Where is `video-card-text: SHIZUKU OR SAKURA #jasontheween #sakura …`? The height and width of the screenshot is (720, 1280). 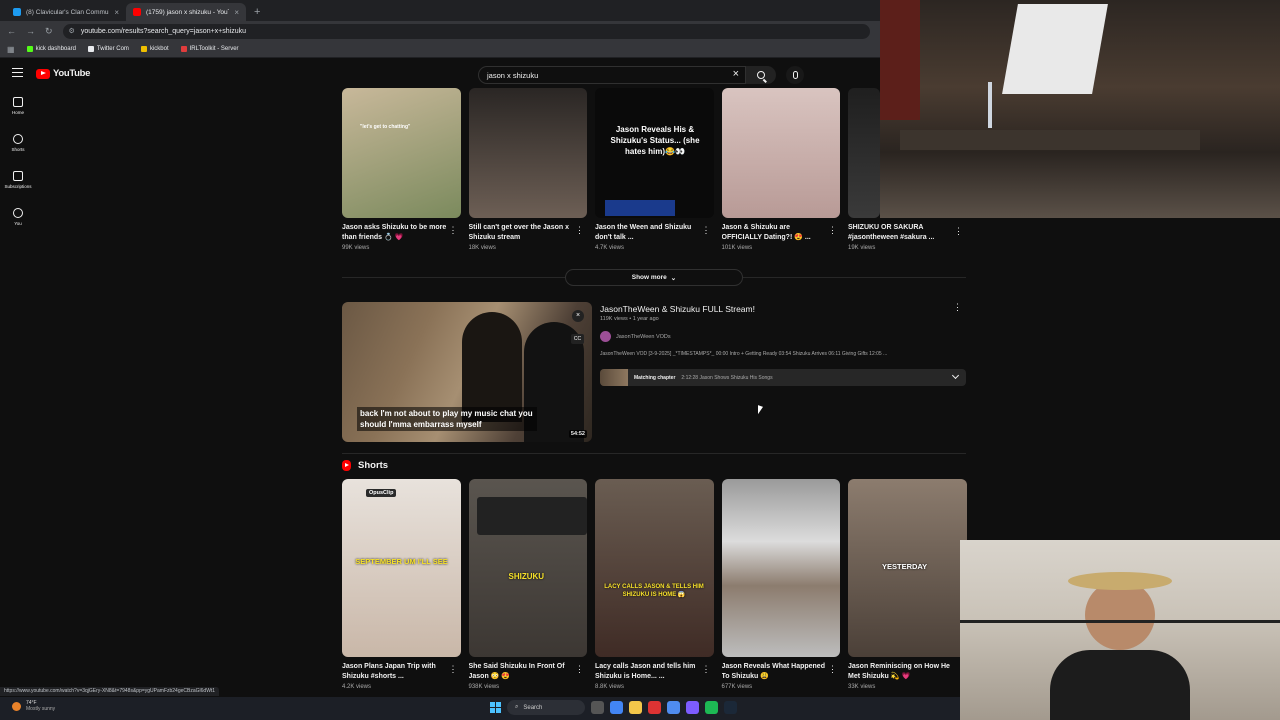 video-card-text: SHIZUKU OR SAKURA #jasontheween #sakura … is located at coordinates (907, 237).